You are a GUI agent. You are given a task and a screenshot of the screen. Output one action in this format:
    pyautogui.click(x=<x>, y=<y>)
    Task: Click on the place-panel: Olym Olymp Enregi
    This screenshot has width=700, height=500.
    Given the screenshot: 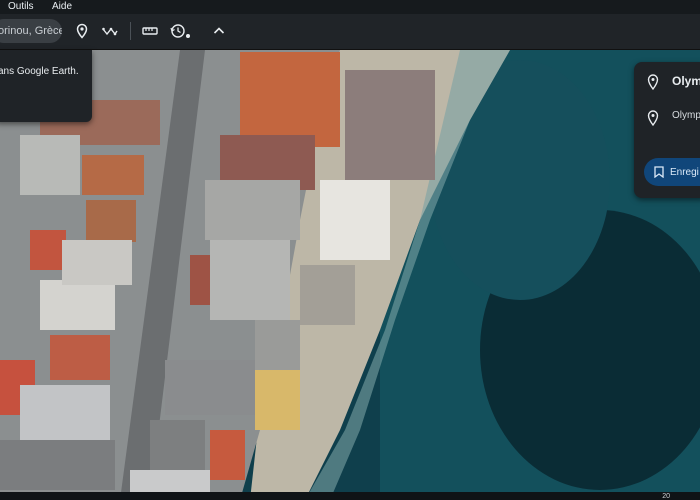 What is the action you would take?
    pyautogui.click(x=667, y=130)
    